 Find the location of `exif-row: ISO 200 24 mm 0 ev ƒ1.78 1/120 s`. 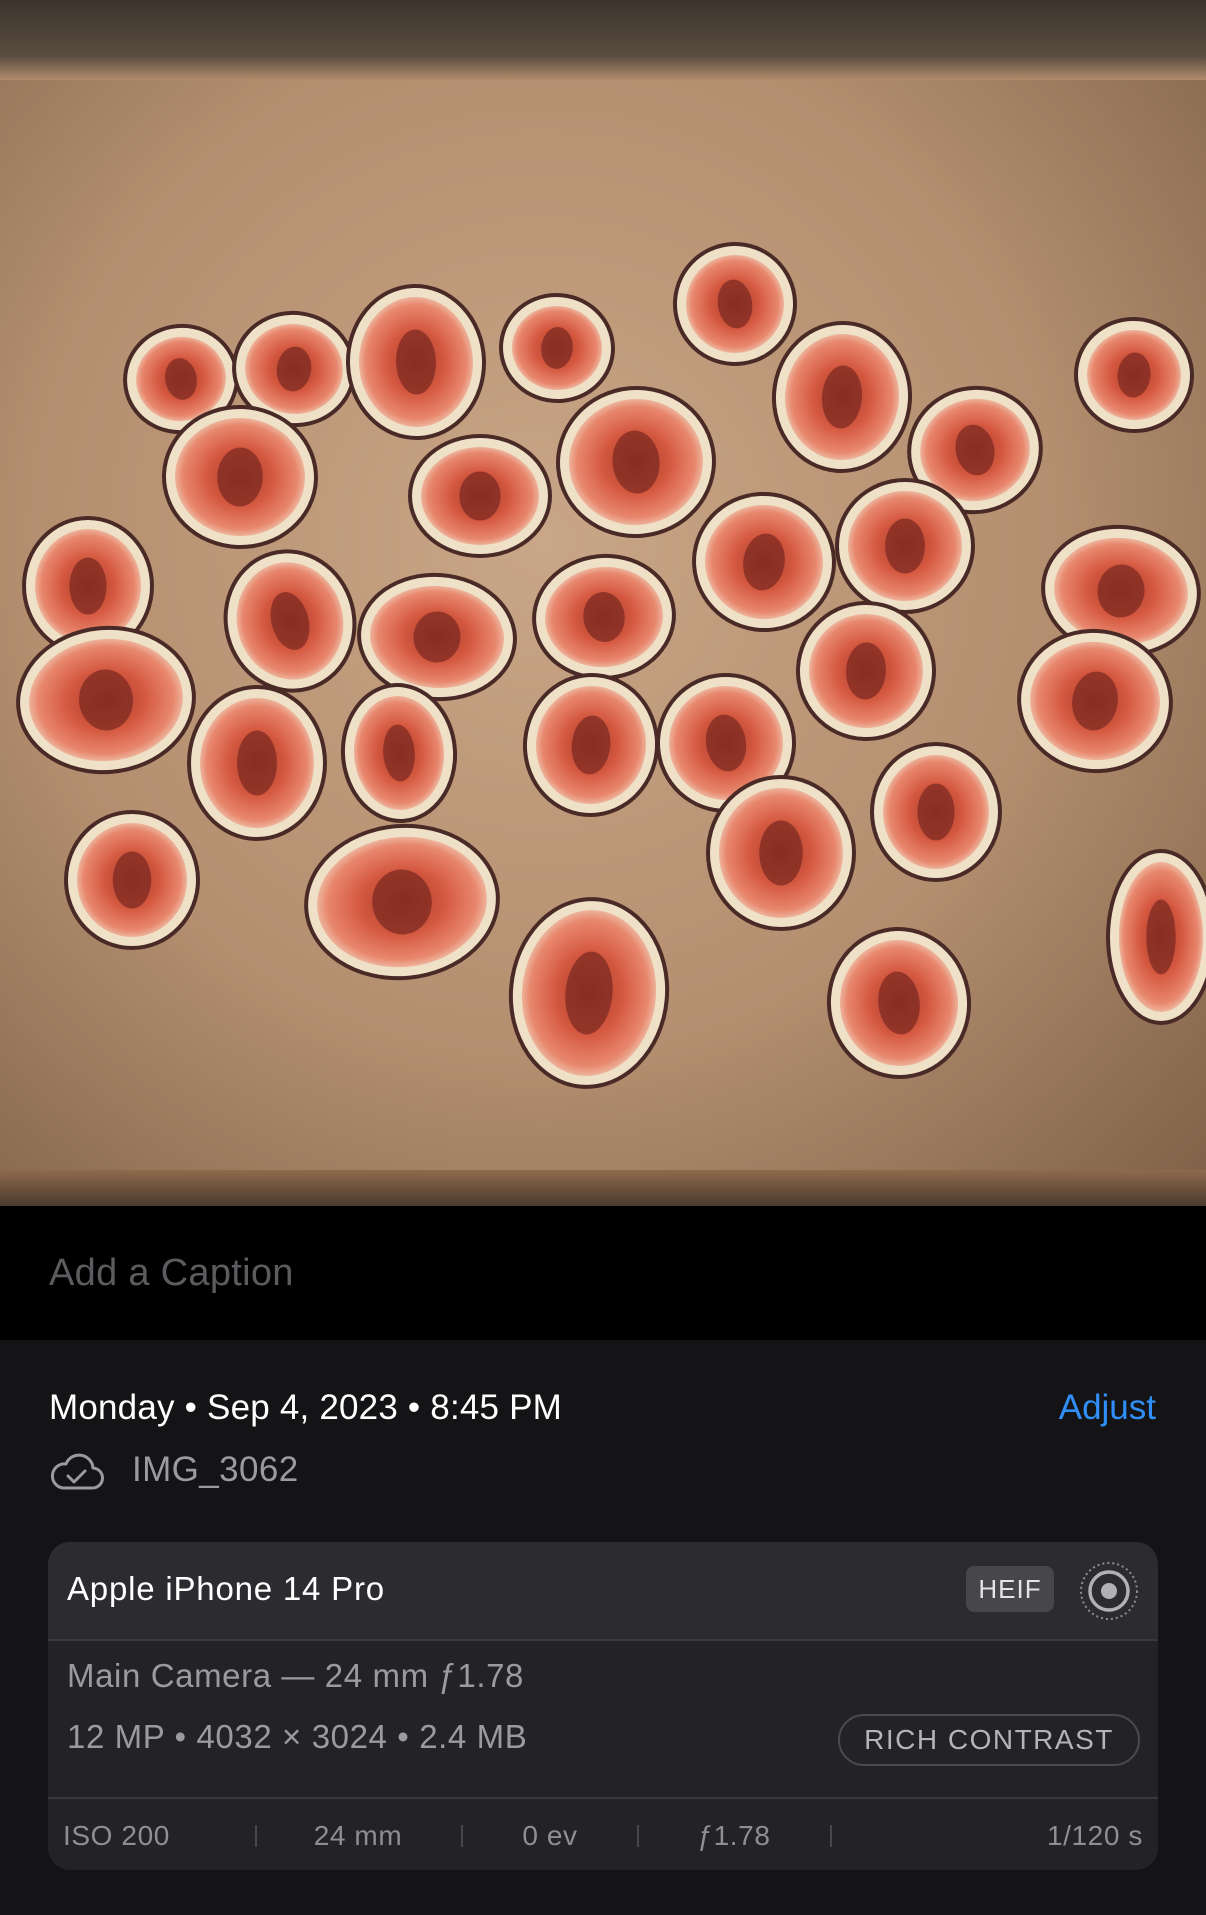

exif-row: ISO 200 24 mm 0 ev ƒ1.78 1/120 s is located at coordinates (603, 1833).